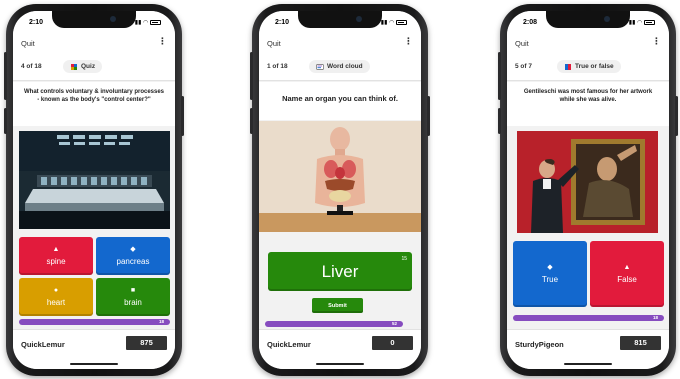 Image resolution: width=680 pixels, height=379 pixels. What do you see at coordinates (133, 302) in the screenshot?
I see `answer-label: brain` at bounding box center [133, 302].